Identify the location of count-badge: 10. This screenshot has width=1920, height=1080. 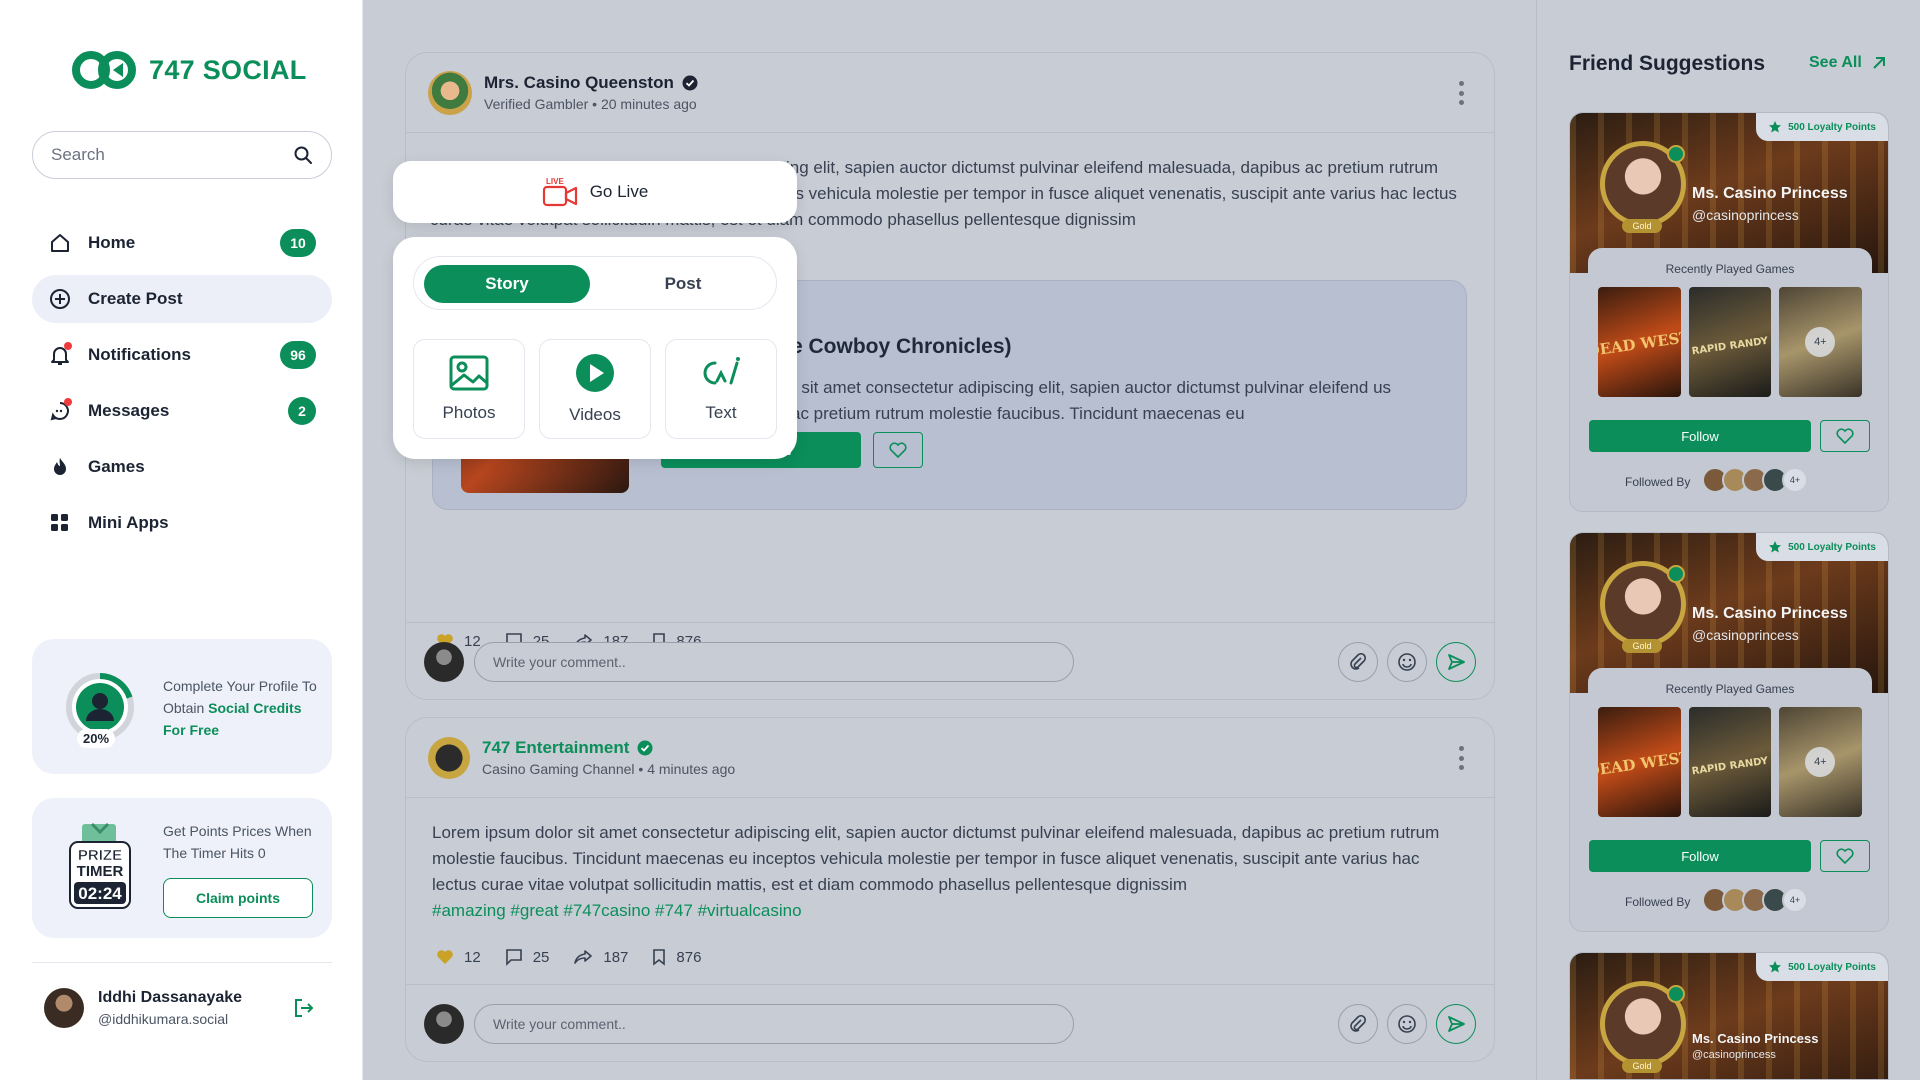
(298, 243).